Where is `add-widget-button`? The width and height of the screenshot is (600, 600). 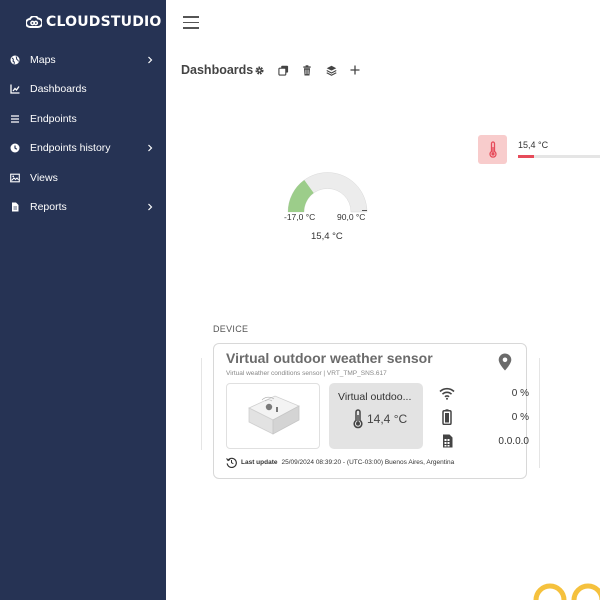 add-widget-button is located at coordinates (355, 70).